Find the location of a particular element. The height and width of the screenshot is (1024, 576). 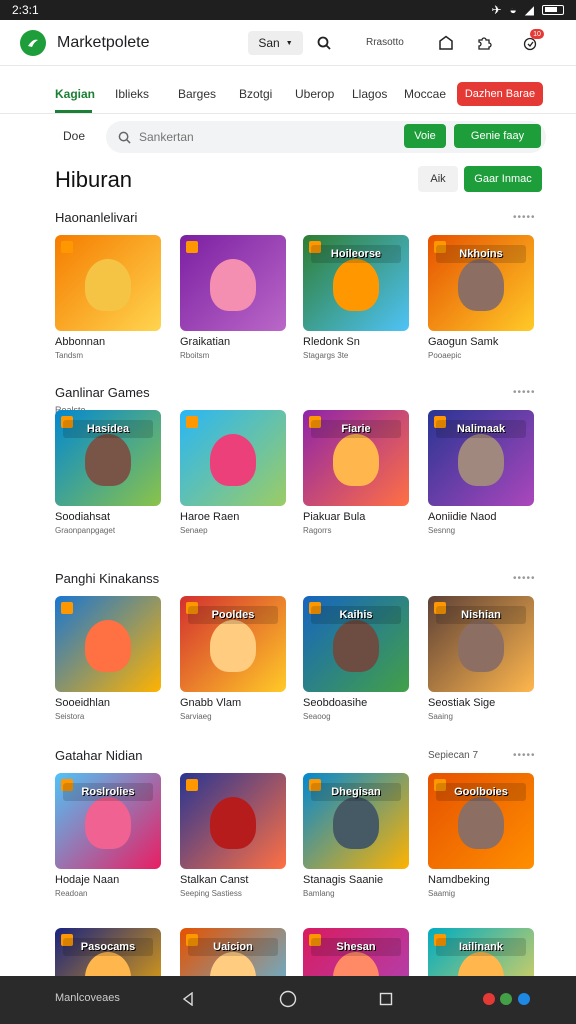

game-card: Graikatian Rboitsm is located at coordinates (234, 297).